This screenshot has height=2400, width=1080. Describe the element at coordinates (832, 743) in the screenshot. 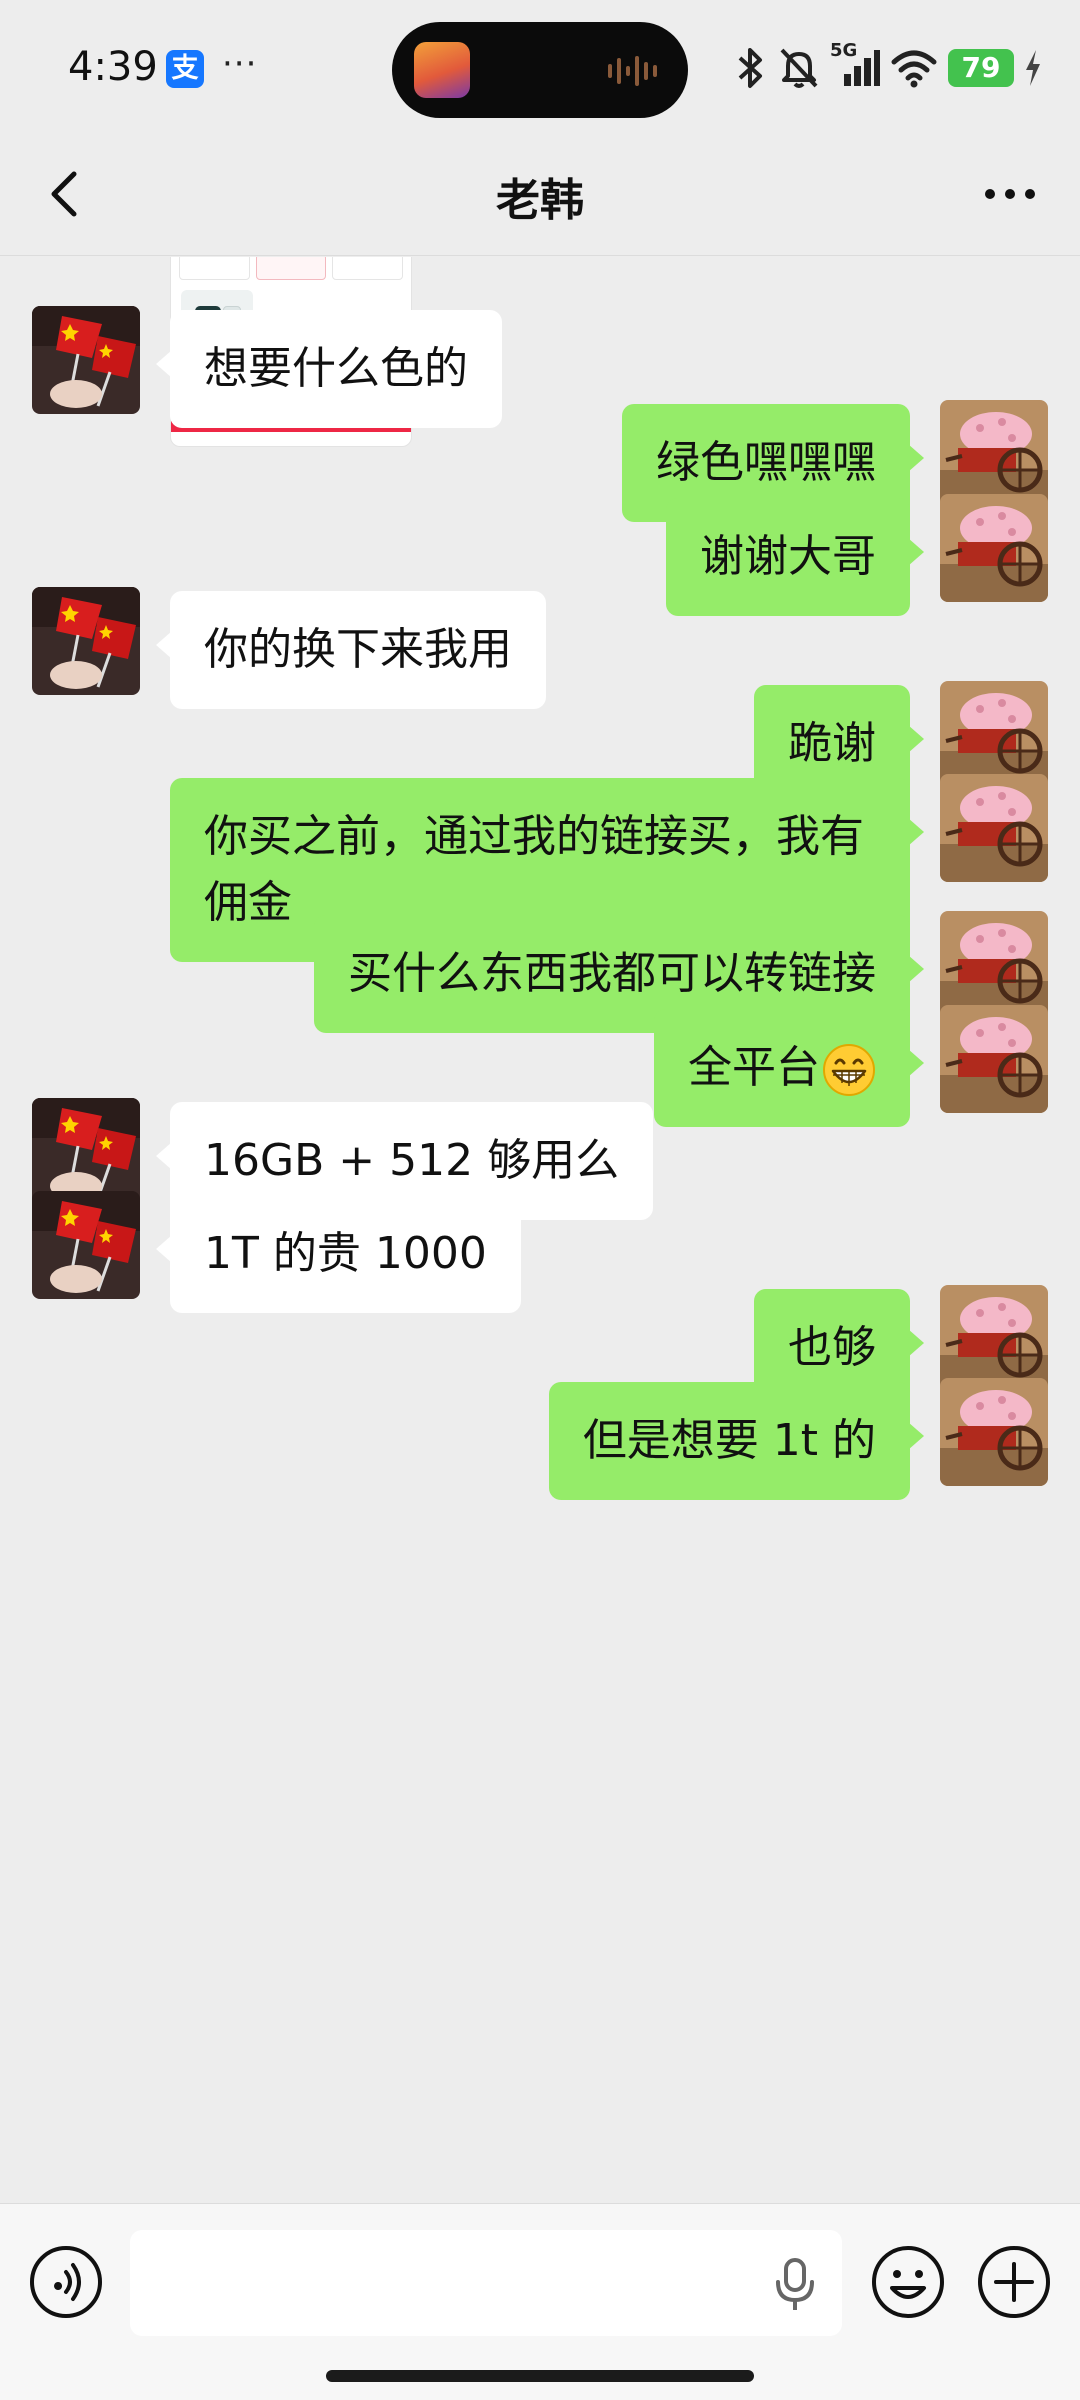

I see `message-text: 跪谢` at that location.